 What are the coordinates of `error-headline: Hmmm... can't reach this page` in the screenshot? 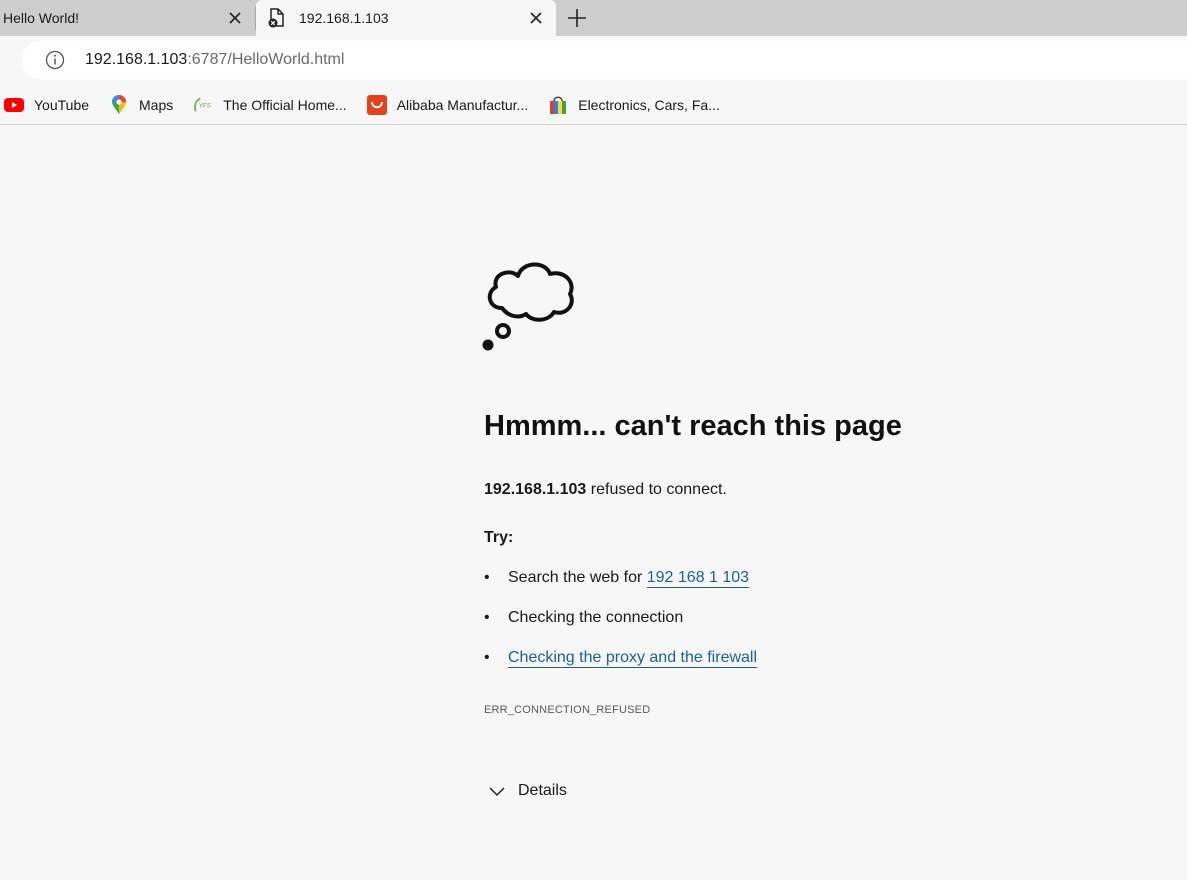 It's located at (693, 426).